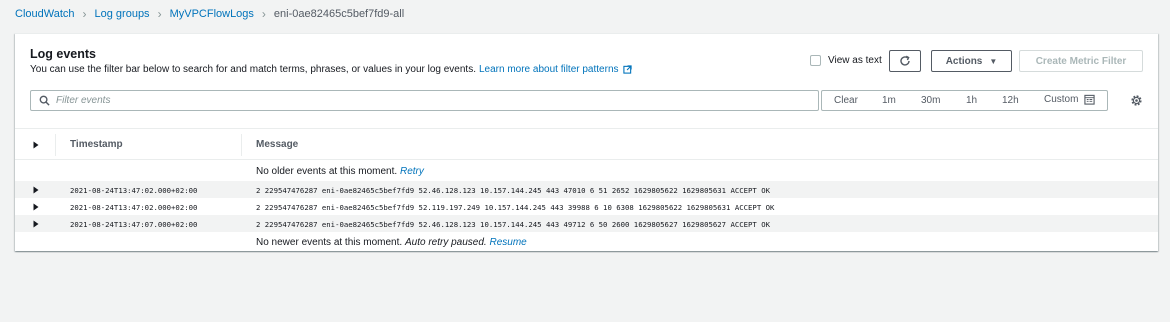 This screenshot has width=1170, height=322. I want to click on range-custom: Custom, so click(1070, 99).